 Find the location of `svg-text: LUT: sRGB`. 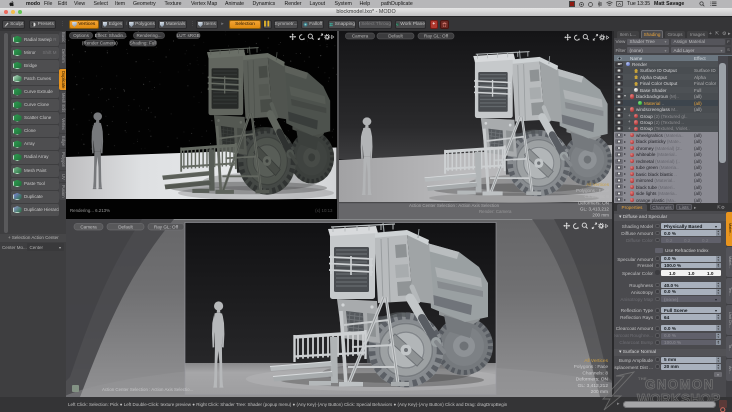

svg-text: LUT: sRGB is located at coordinates (188, 35).